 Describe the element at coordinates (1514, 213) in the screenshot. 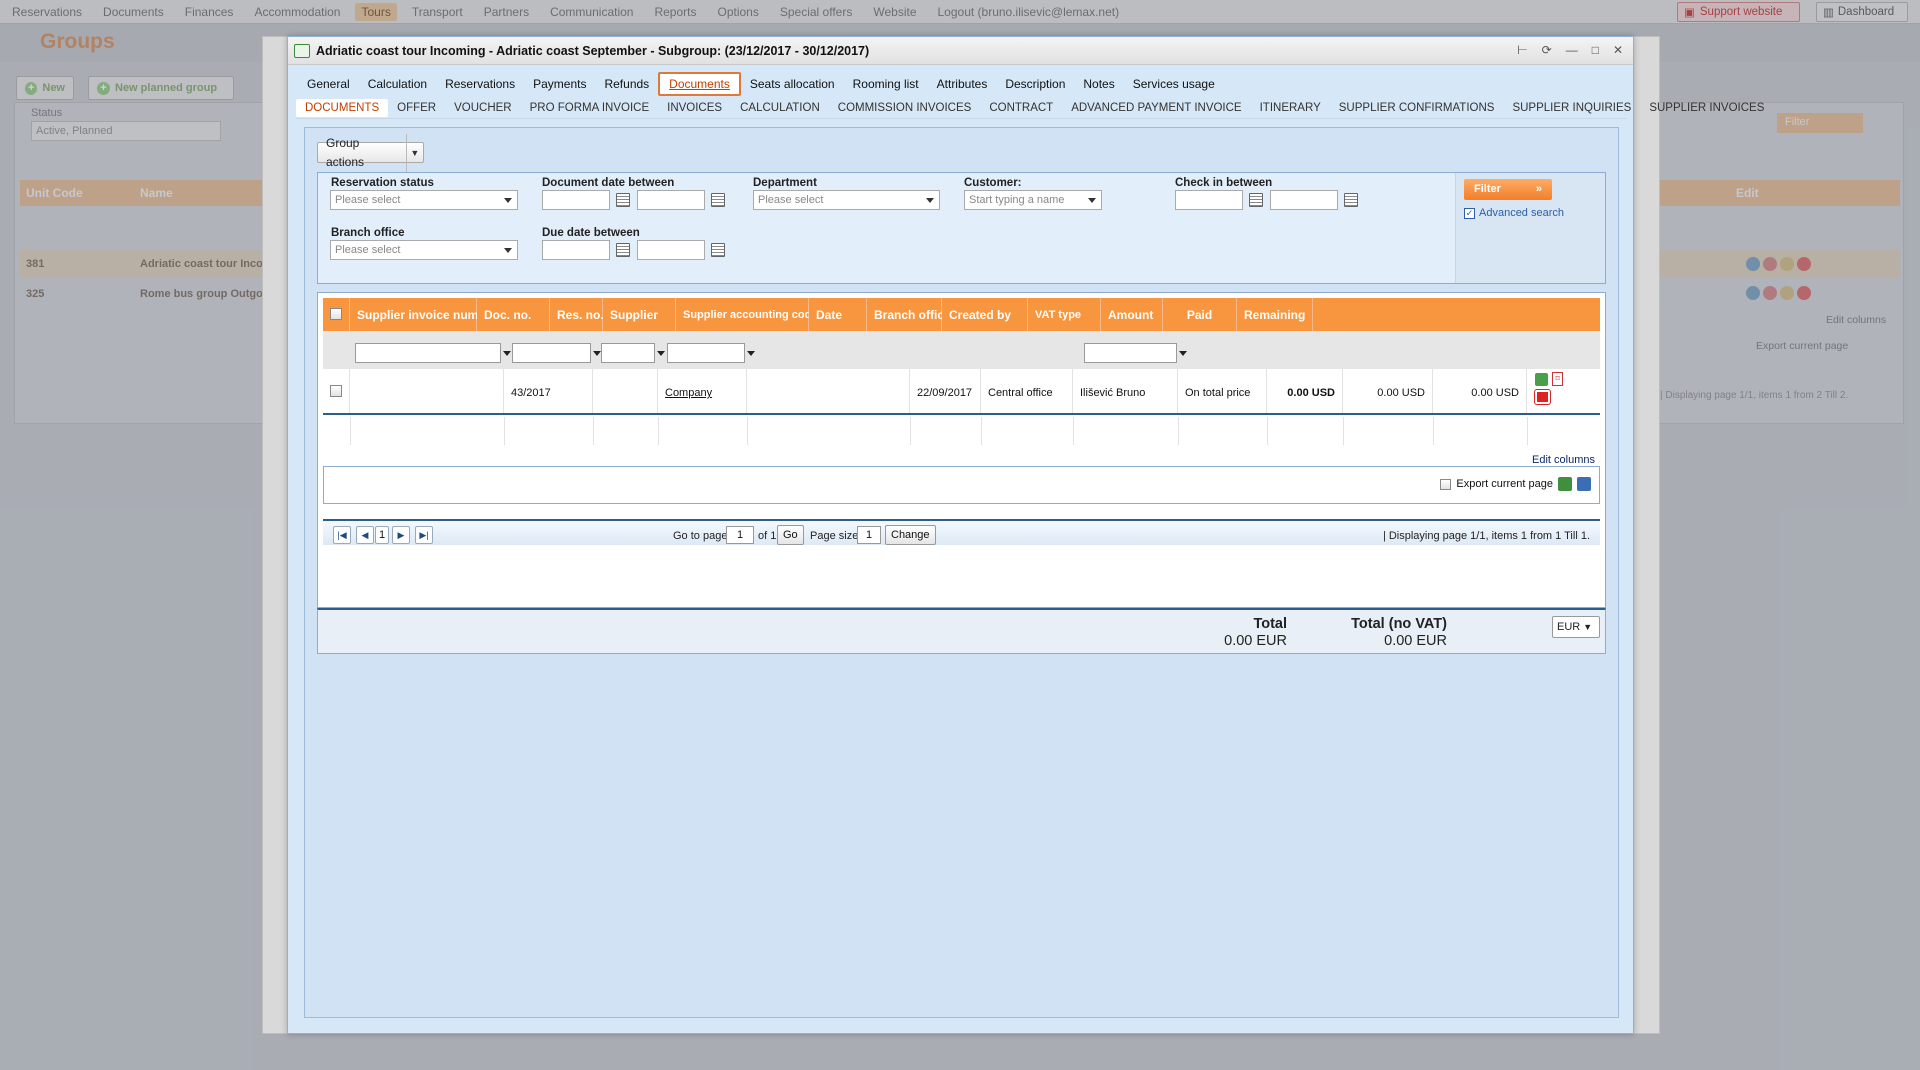

I see `advanced-search-toggle: ✓ Advanced search` at that location.